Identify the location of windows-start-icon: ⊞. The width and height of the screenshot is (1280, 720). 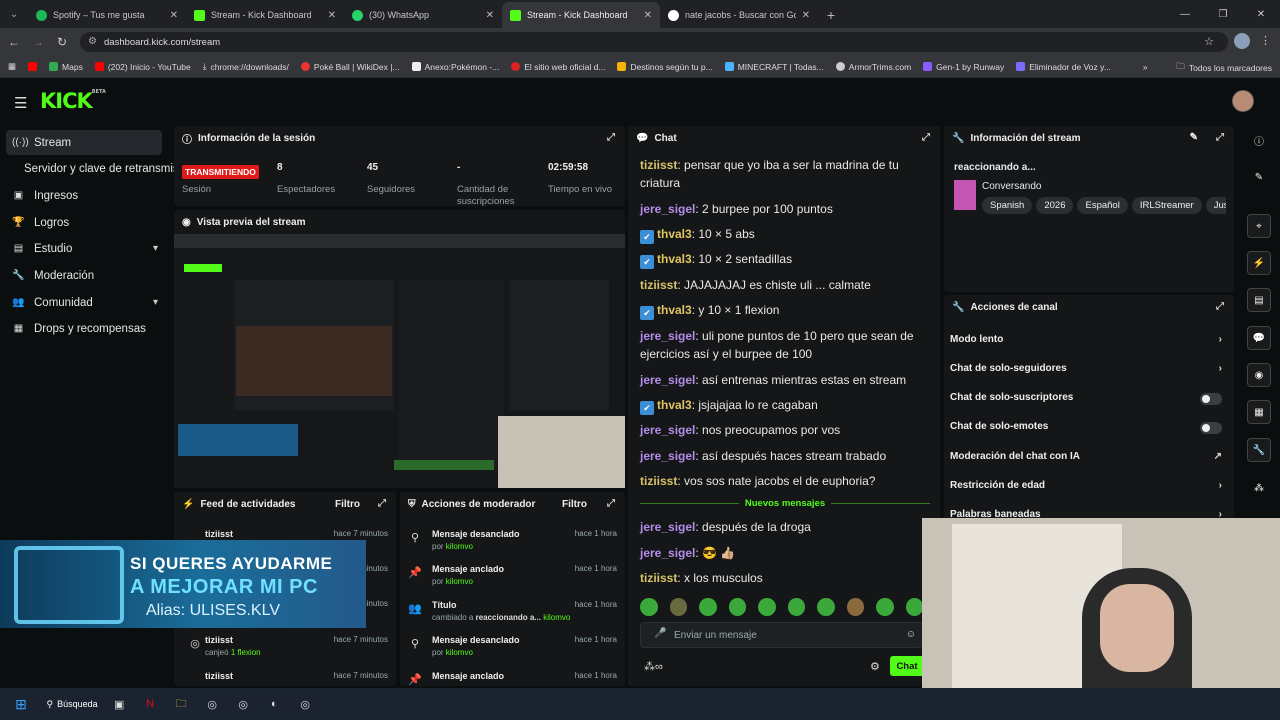
(21, 704).